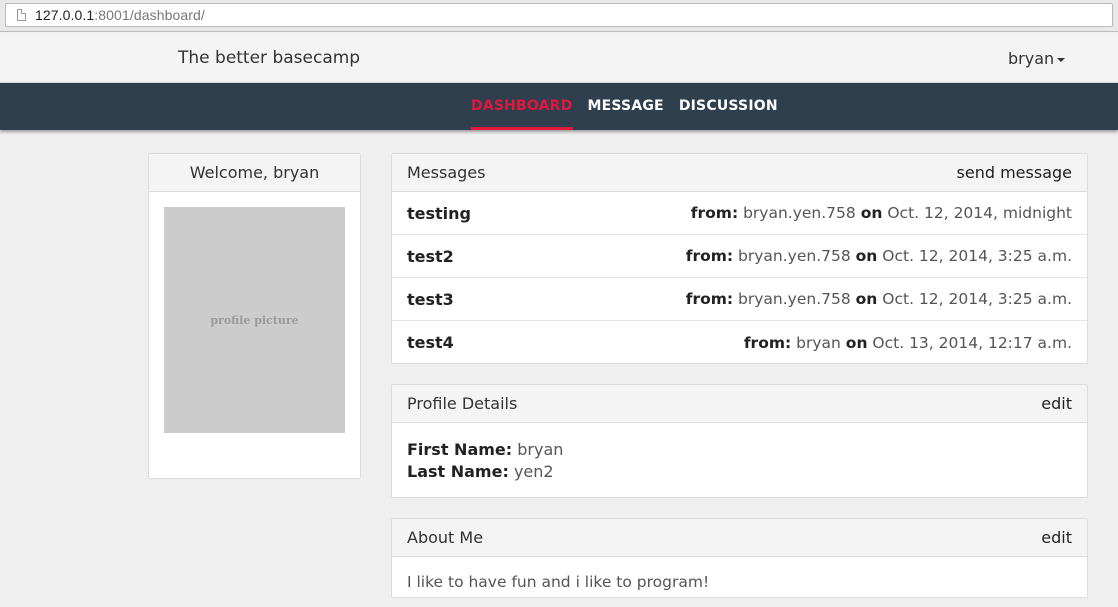 Image resolution: width=1118 pixels, height=607 pixels. What do you see at coordinates (1061, 60) in the screenshot?
I see `caret-down-icon` at bounding box center [1061, 60].